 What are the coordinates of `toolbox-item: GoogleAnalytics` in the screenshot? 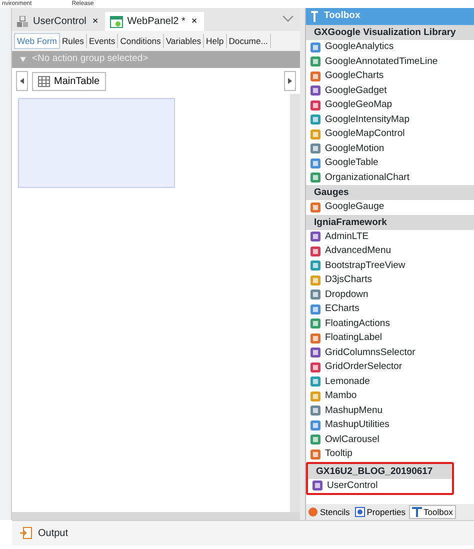 It's located at (390, 47).